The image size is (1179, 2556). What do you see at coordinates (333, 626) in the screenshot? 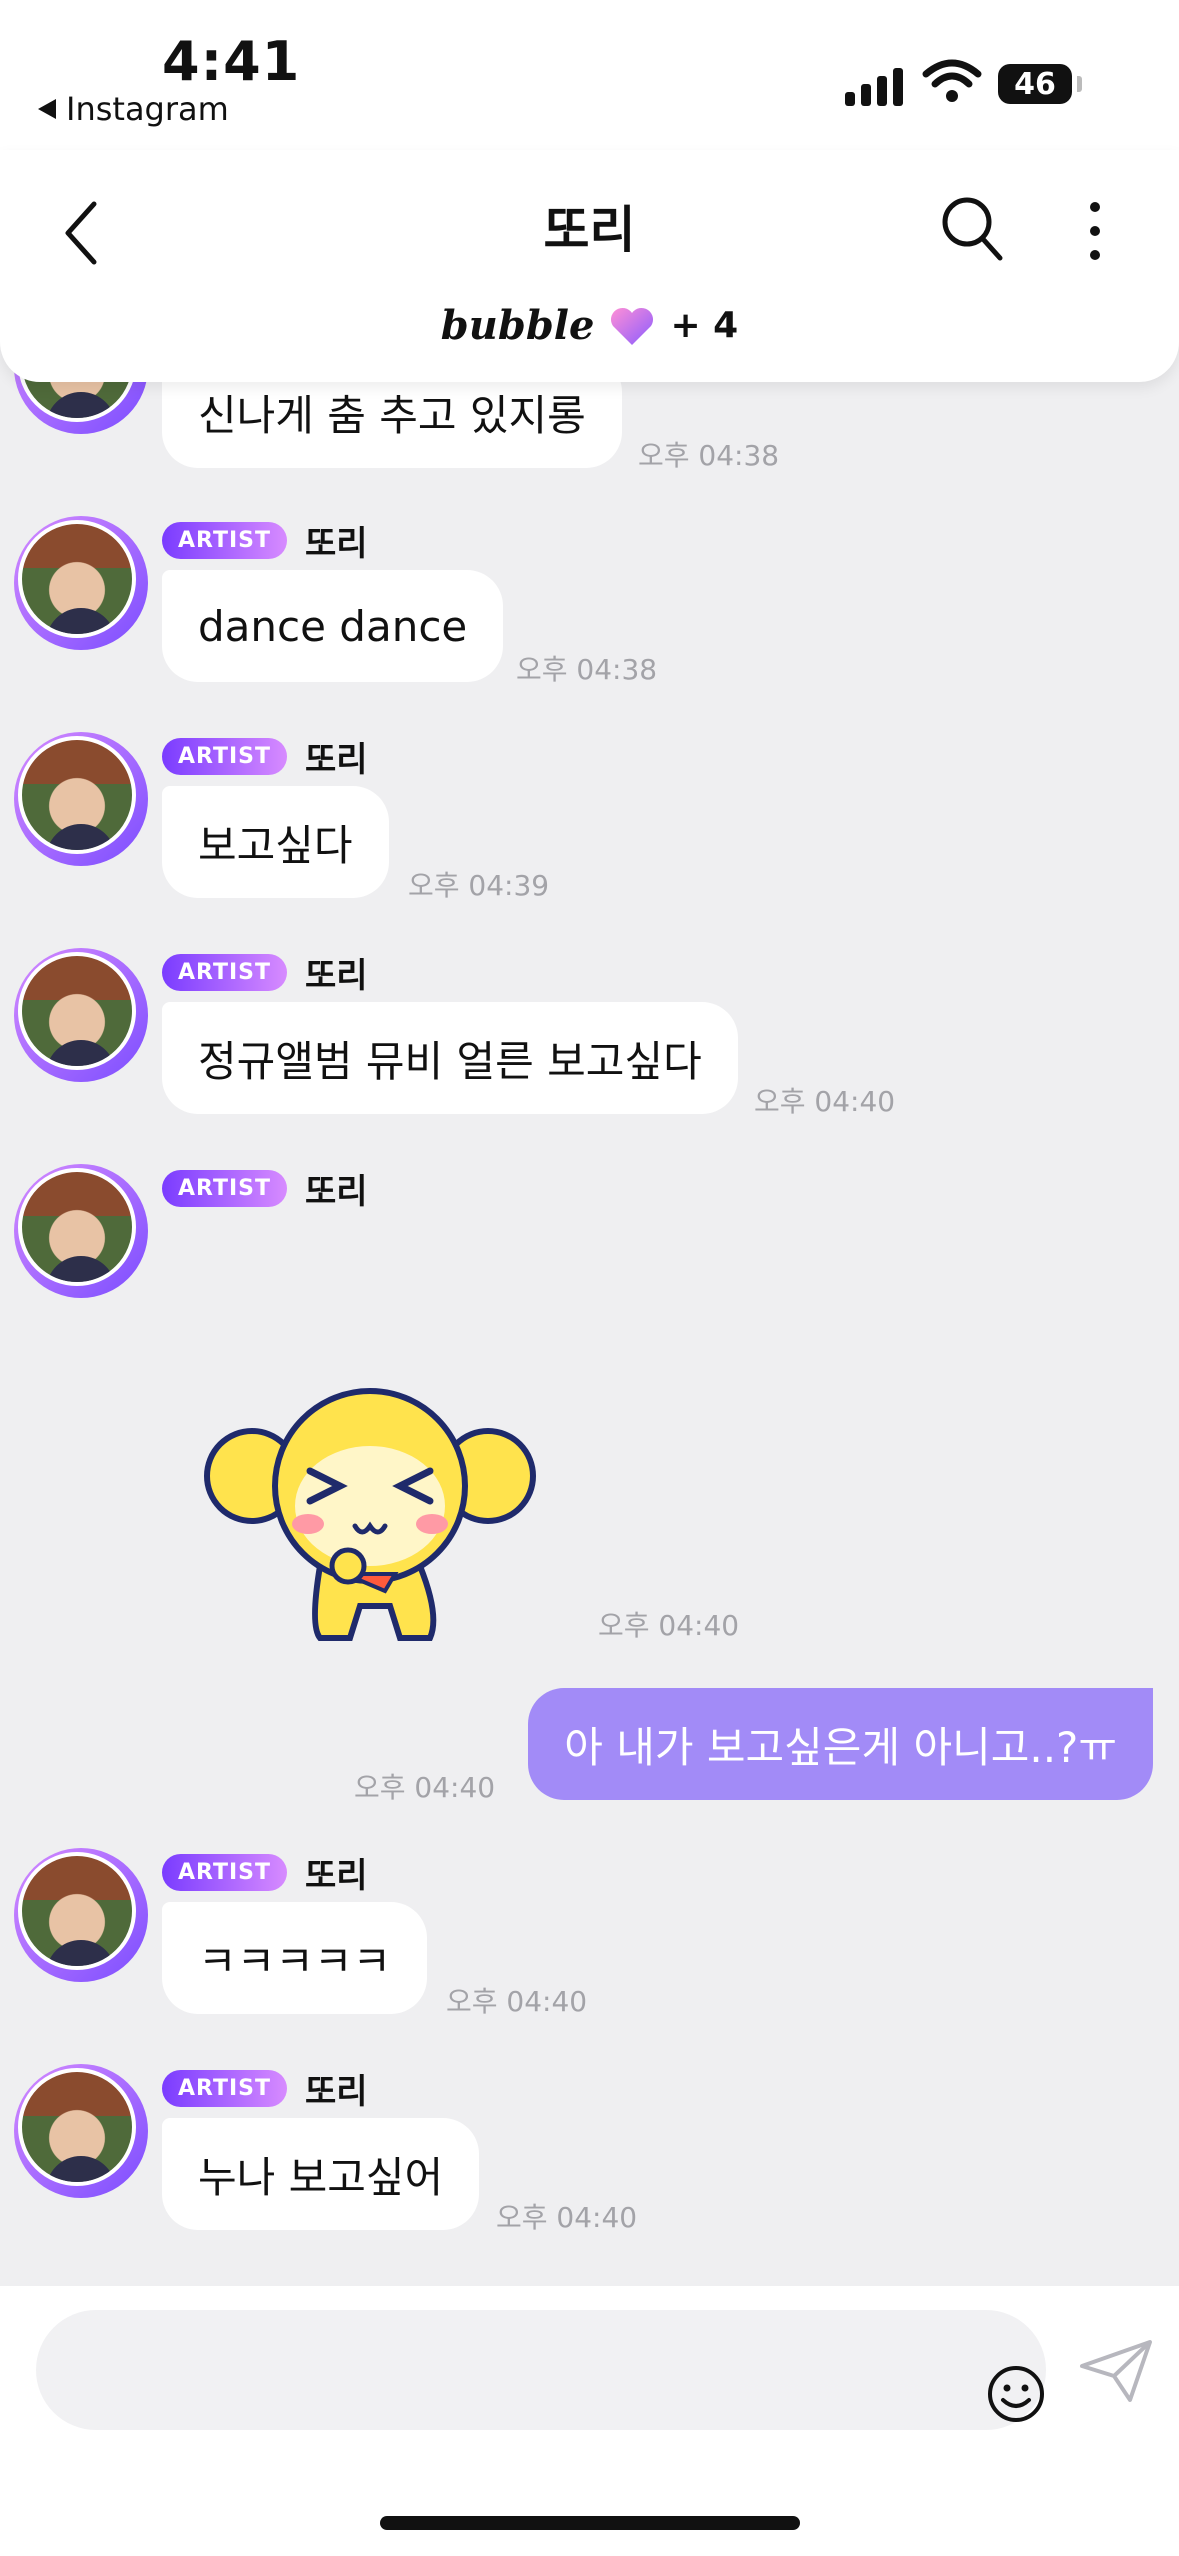
I see `message-bubble: dance dance` at bounding box center [333, 626].